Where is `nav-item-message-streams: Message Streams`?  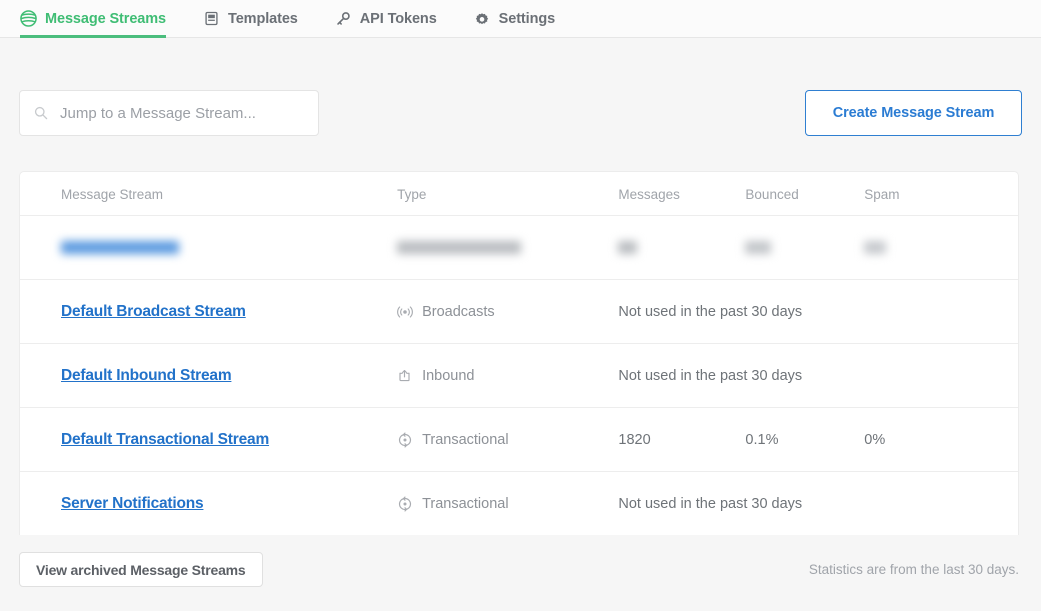 nav-item-message-streams: Message Streams is located at coordinates (99, 19).